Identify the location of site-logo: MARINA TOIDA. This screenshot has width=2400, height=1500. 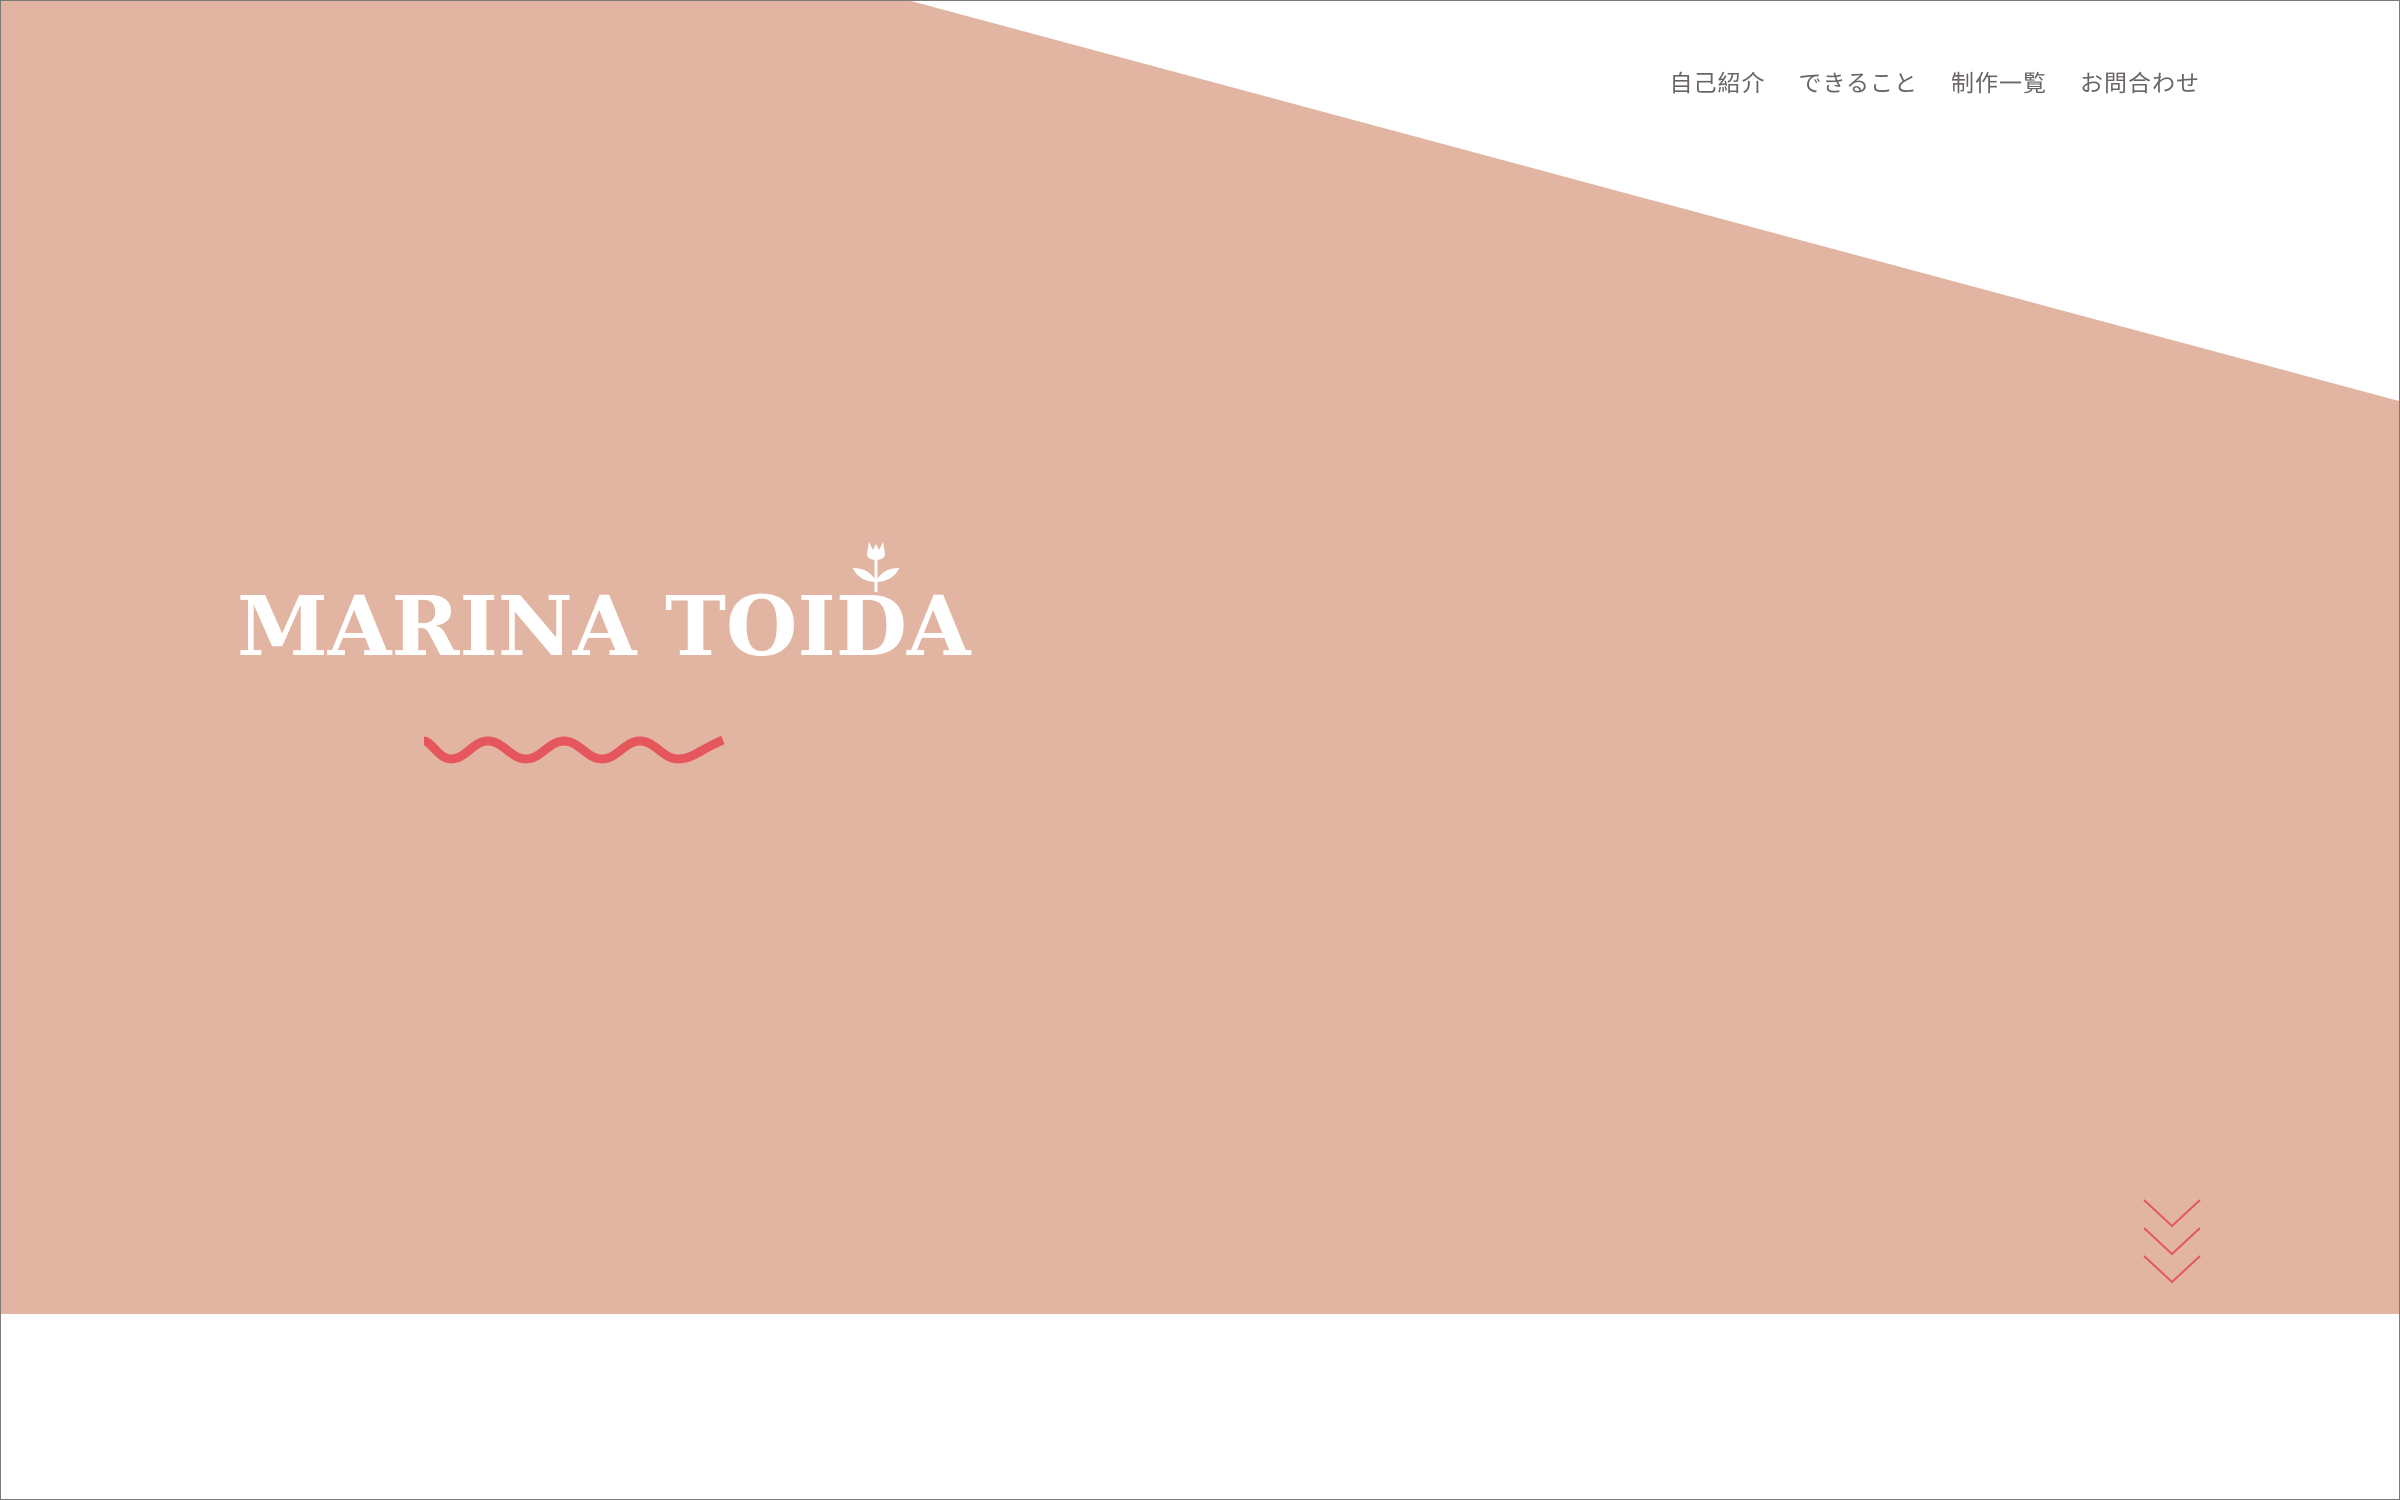
(604, 603).